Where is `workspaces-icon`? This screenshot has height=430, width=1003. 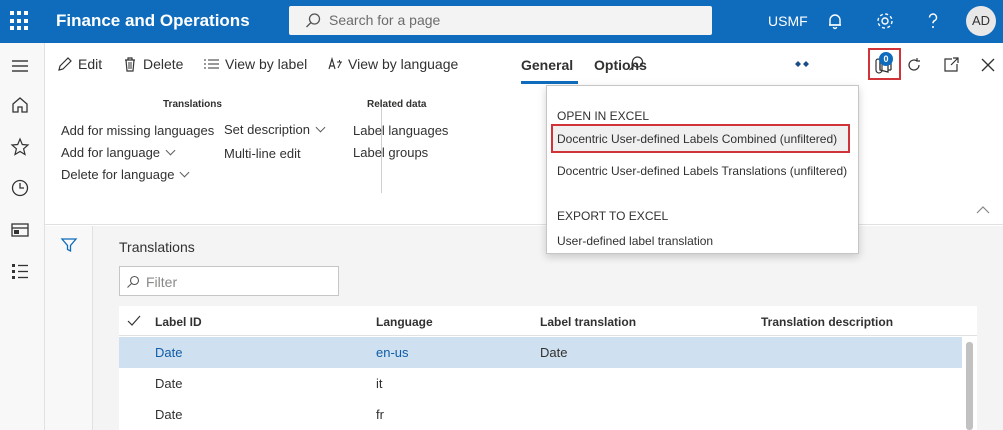
workspaces-icon is located at coordinates (20, 230).